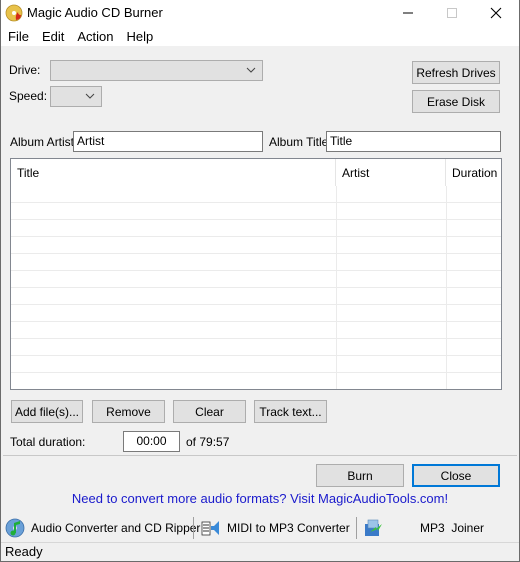 The height and width of the screenshot is (562, 520). What do you see at coordinates (94, 36) in the screenshot?
I see `menu-action: Action` at bounding box center [94, 36].